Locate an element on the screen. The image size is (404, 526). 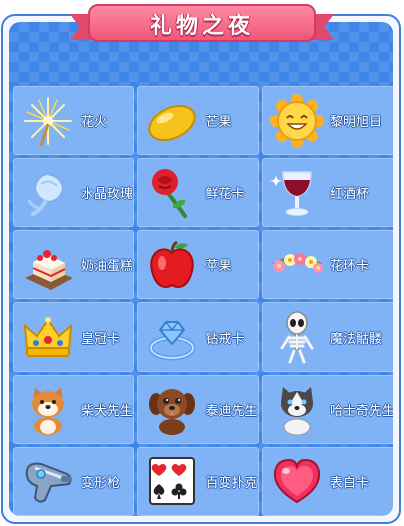
gift-item-red-rose: 鲜花卡 is located at coordinates (198, 193).